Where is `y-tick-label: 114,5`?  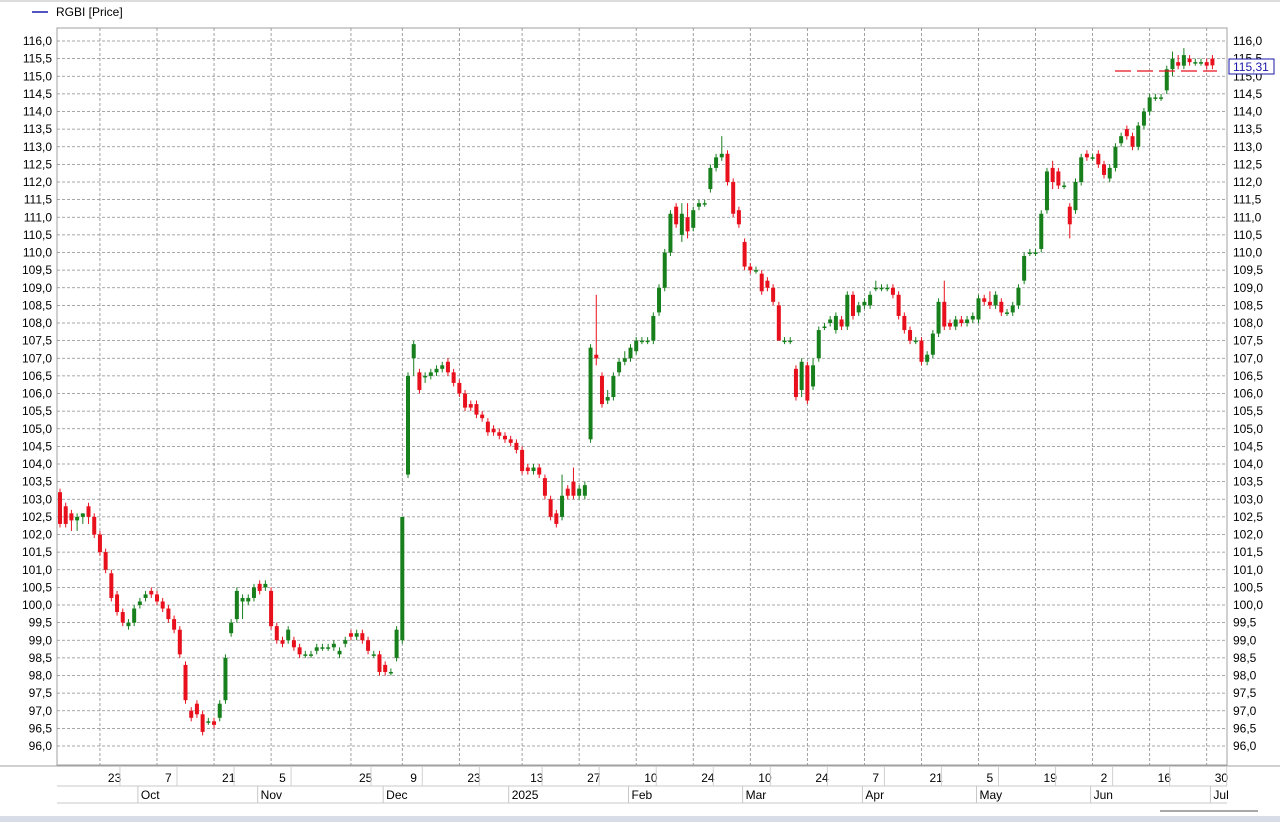
y-tick-label: 114,5 is located at coordinates (1247, 94).